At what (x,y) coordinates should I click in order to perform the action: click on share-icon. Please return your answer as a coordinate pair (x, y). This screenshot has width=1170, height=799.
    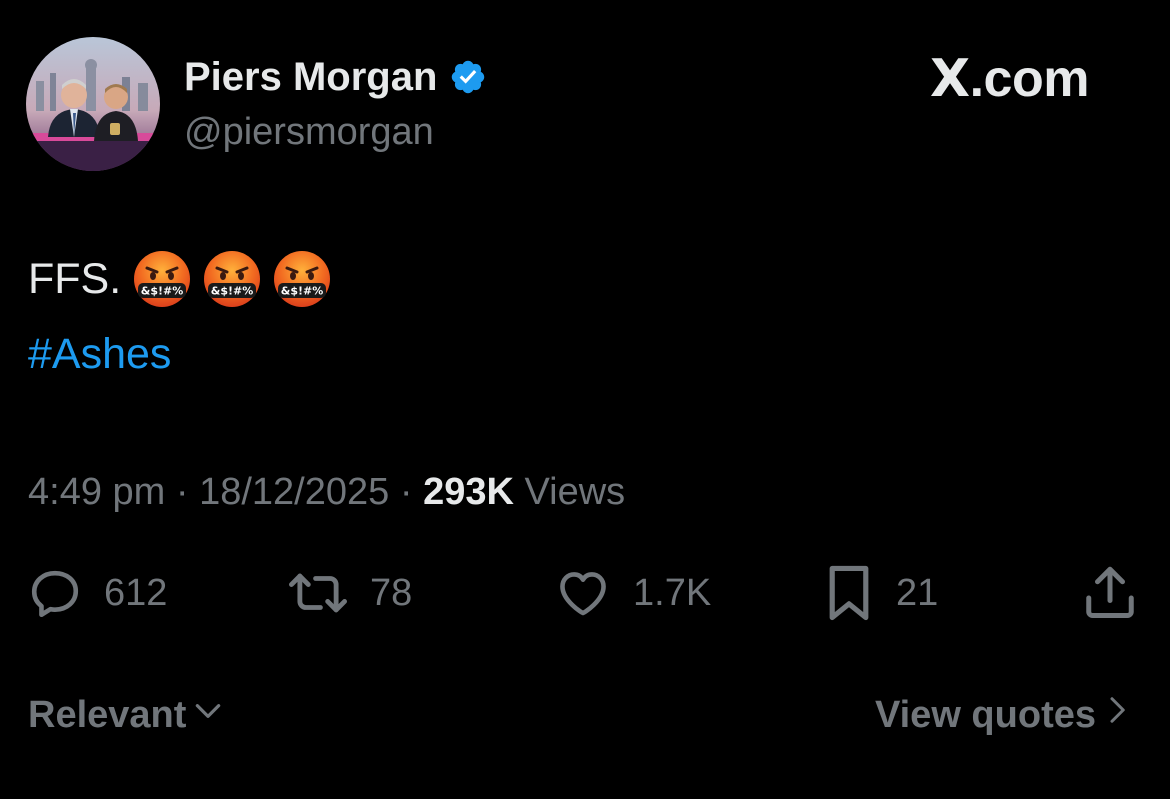
    Looking at the image, I should click on (1110, 592).